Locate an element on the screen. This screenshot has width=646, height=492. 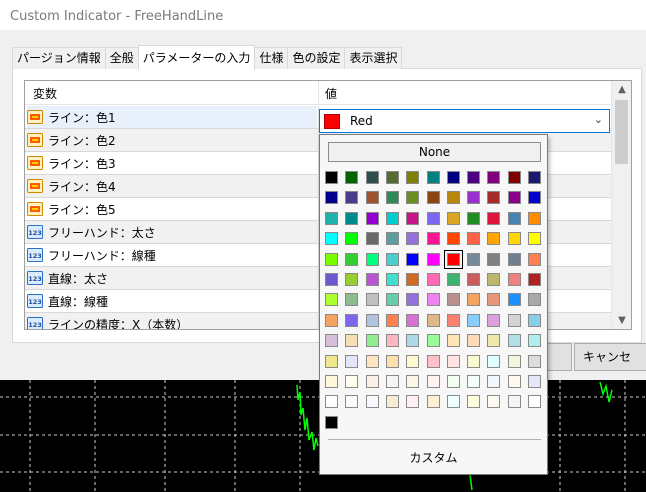
column-header-value: 値 is located at coordinates (331, 93).